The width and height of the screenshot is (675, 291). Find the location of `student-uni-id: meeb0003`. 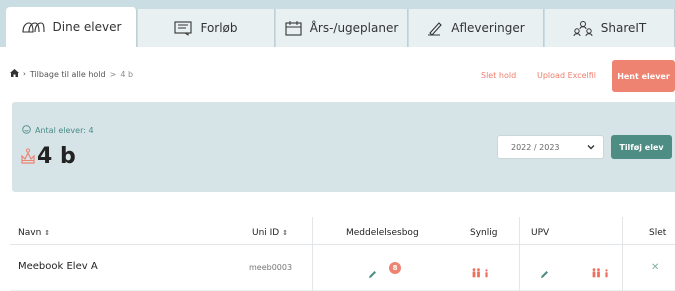

student-uni-id: meeb0003 is located at coordinates (271, 267).